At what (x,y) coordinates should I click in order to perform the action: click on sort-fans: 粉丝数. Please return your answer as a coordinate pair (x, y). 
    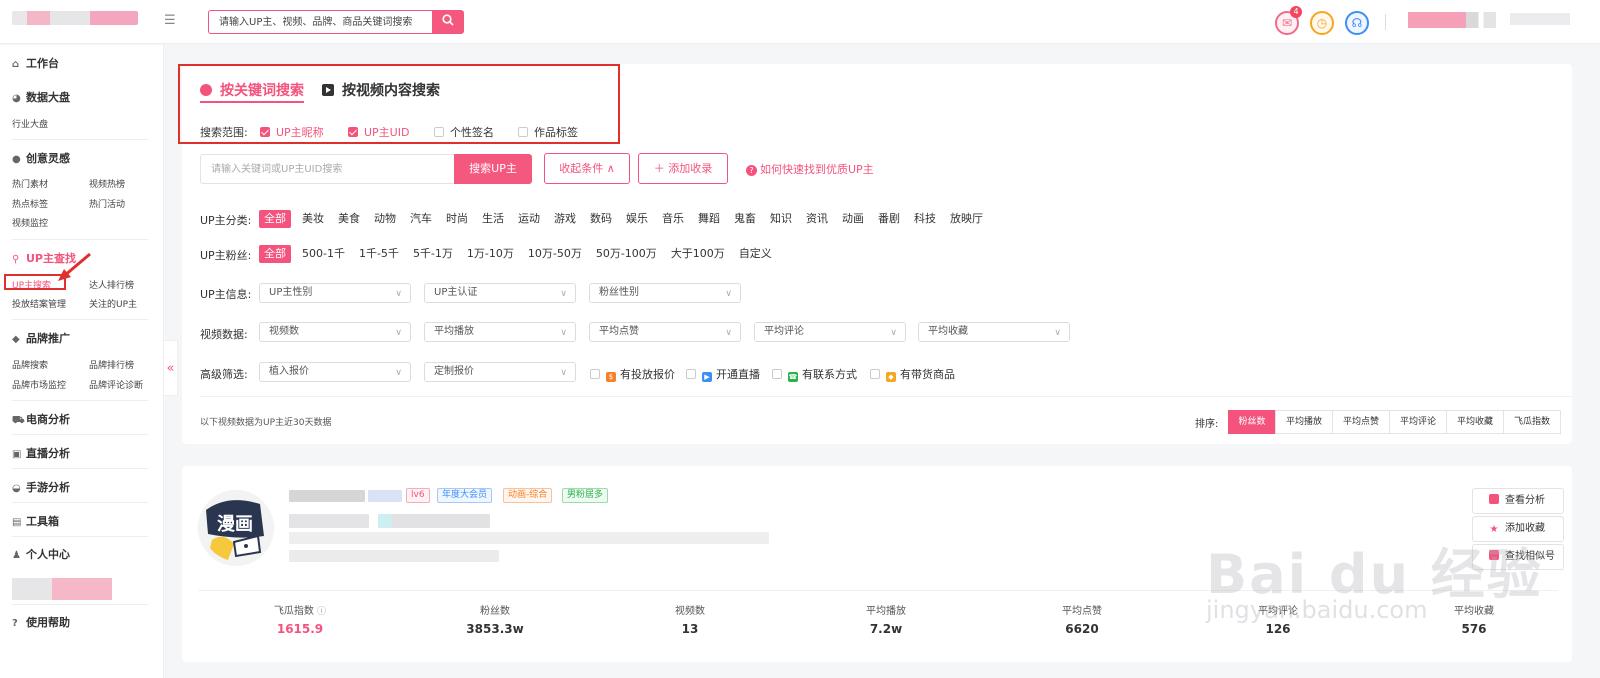
    Looking at the image, I should click on (1252, 422).